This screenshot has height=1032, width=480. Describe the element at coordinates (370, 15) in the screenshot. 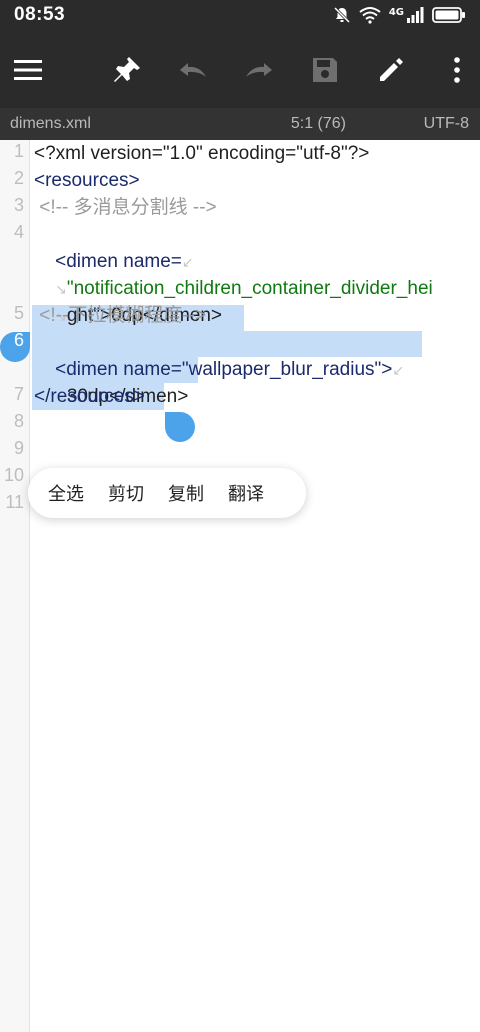

I see `wifi-icon` at that location.